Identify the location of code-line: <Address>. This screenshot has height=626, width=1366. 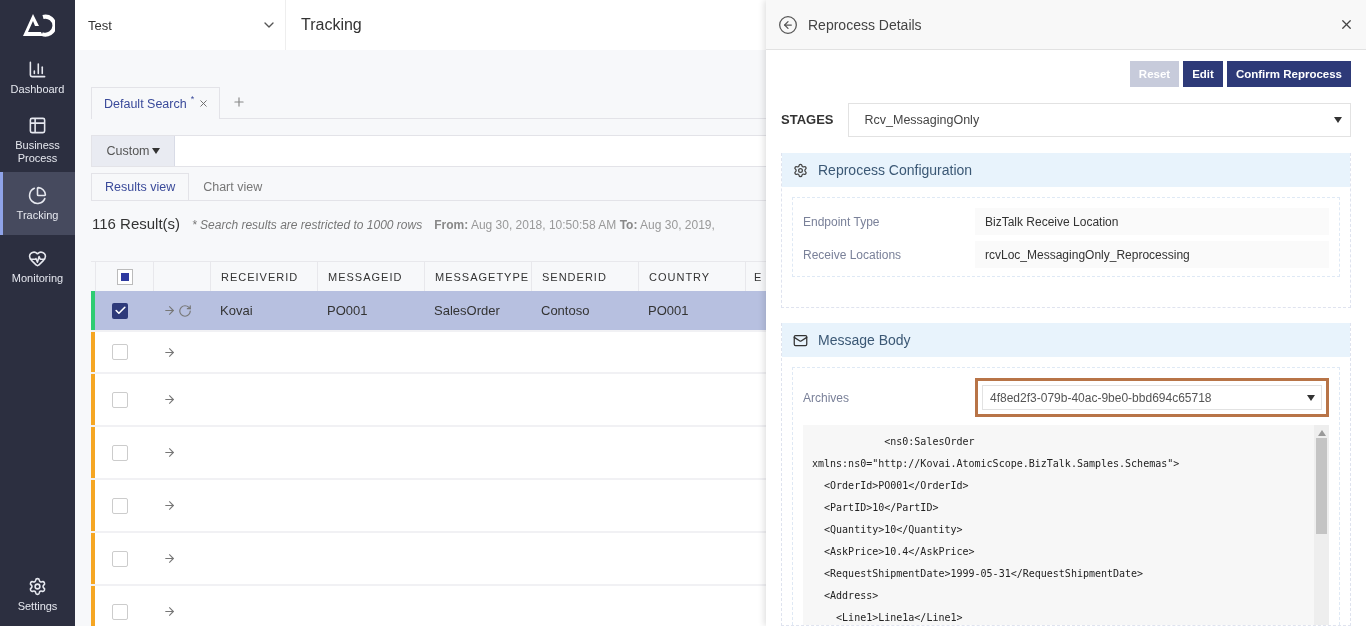
(851, 596).